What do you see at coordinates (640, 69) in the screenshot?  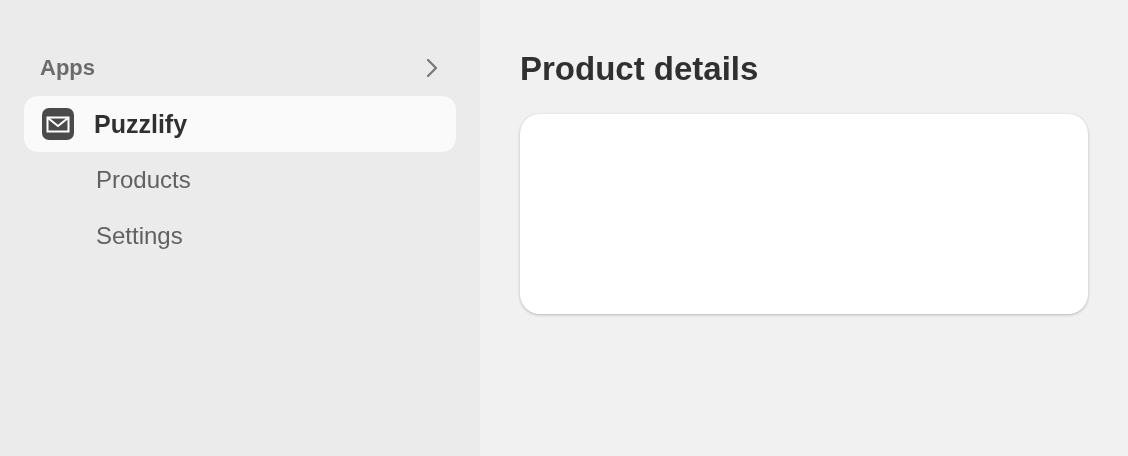 I see `page-title: Product details` at bounding box center [640, 69].